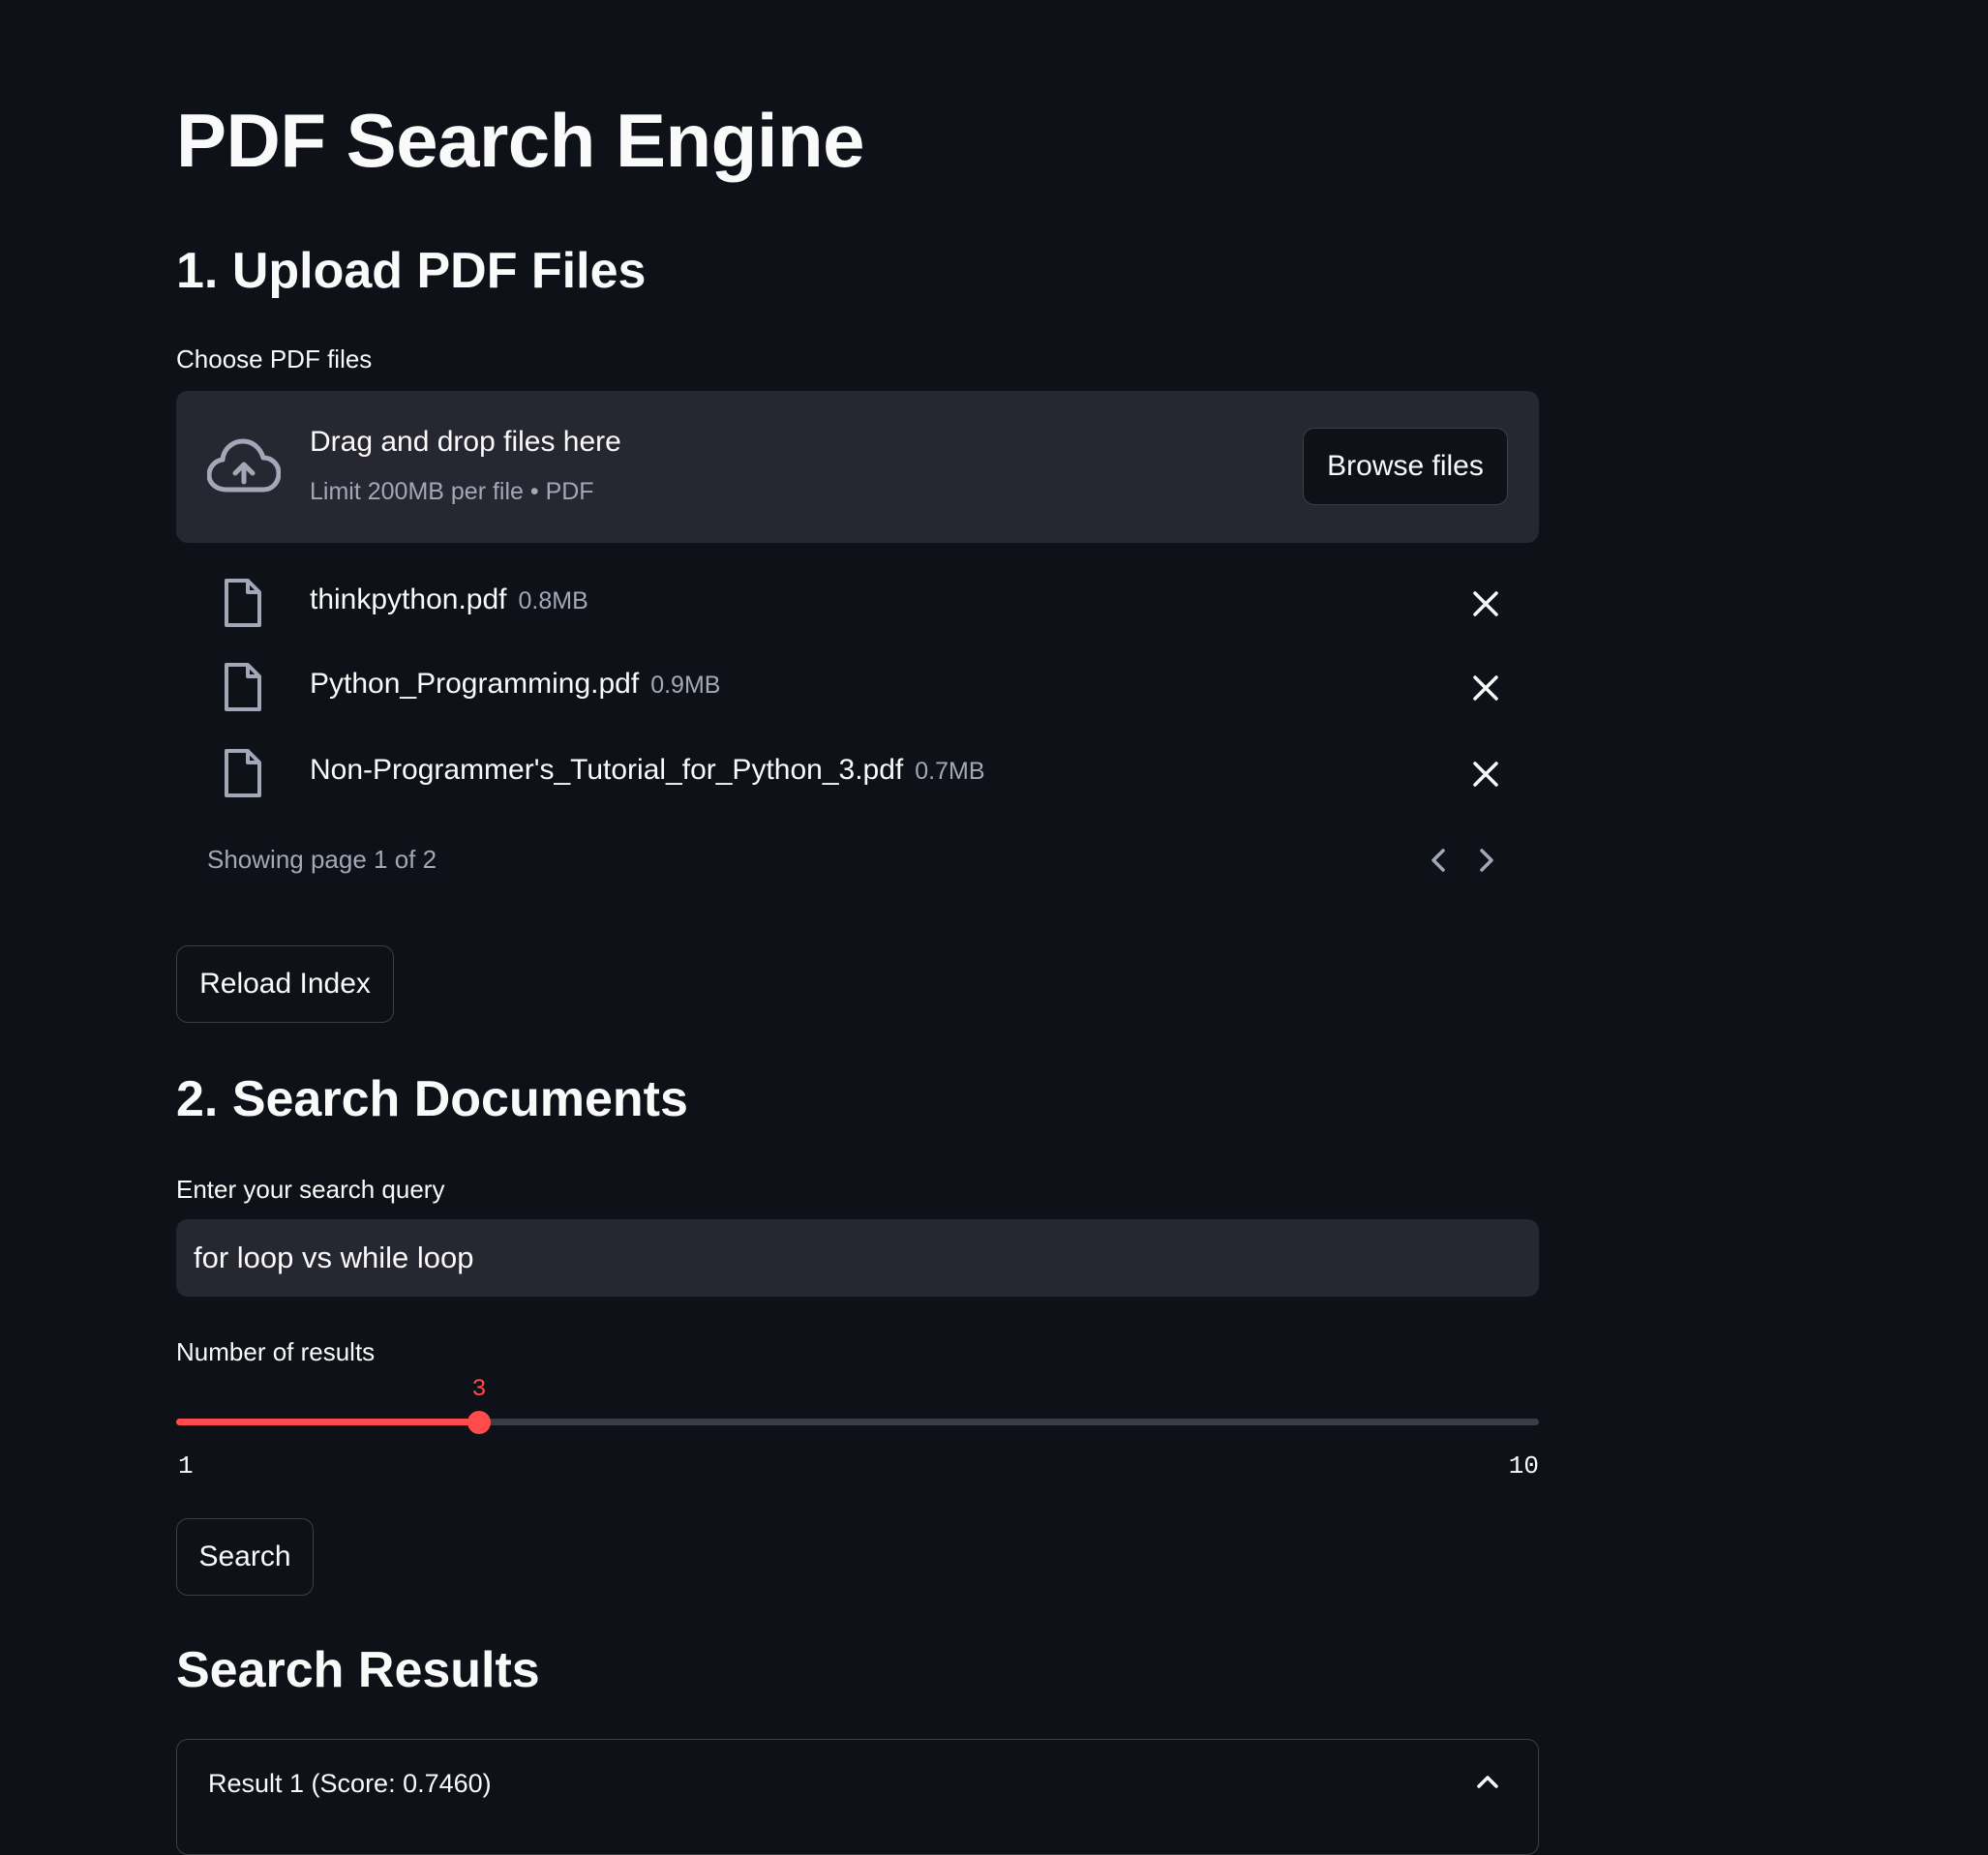  I want to click on file-name: Python_Programming.pdf 0.9MB, so click(515, 684).